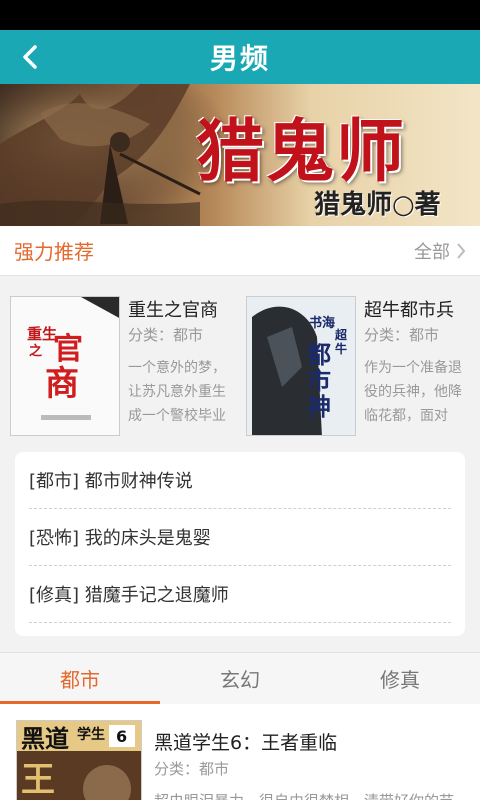 This screenshot has height=800, width=480. I want to click on back-arrow-icon, so click(30, 57).